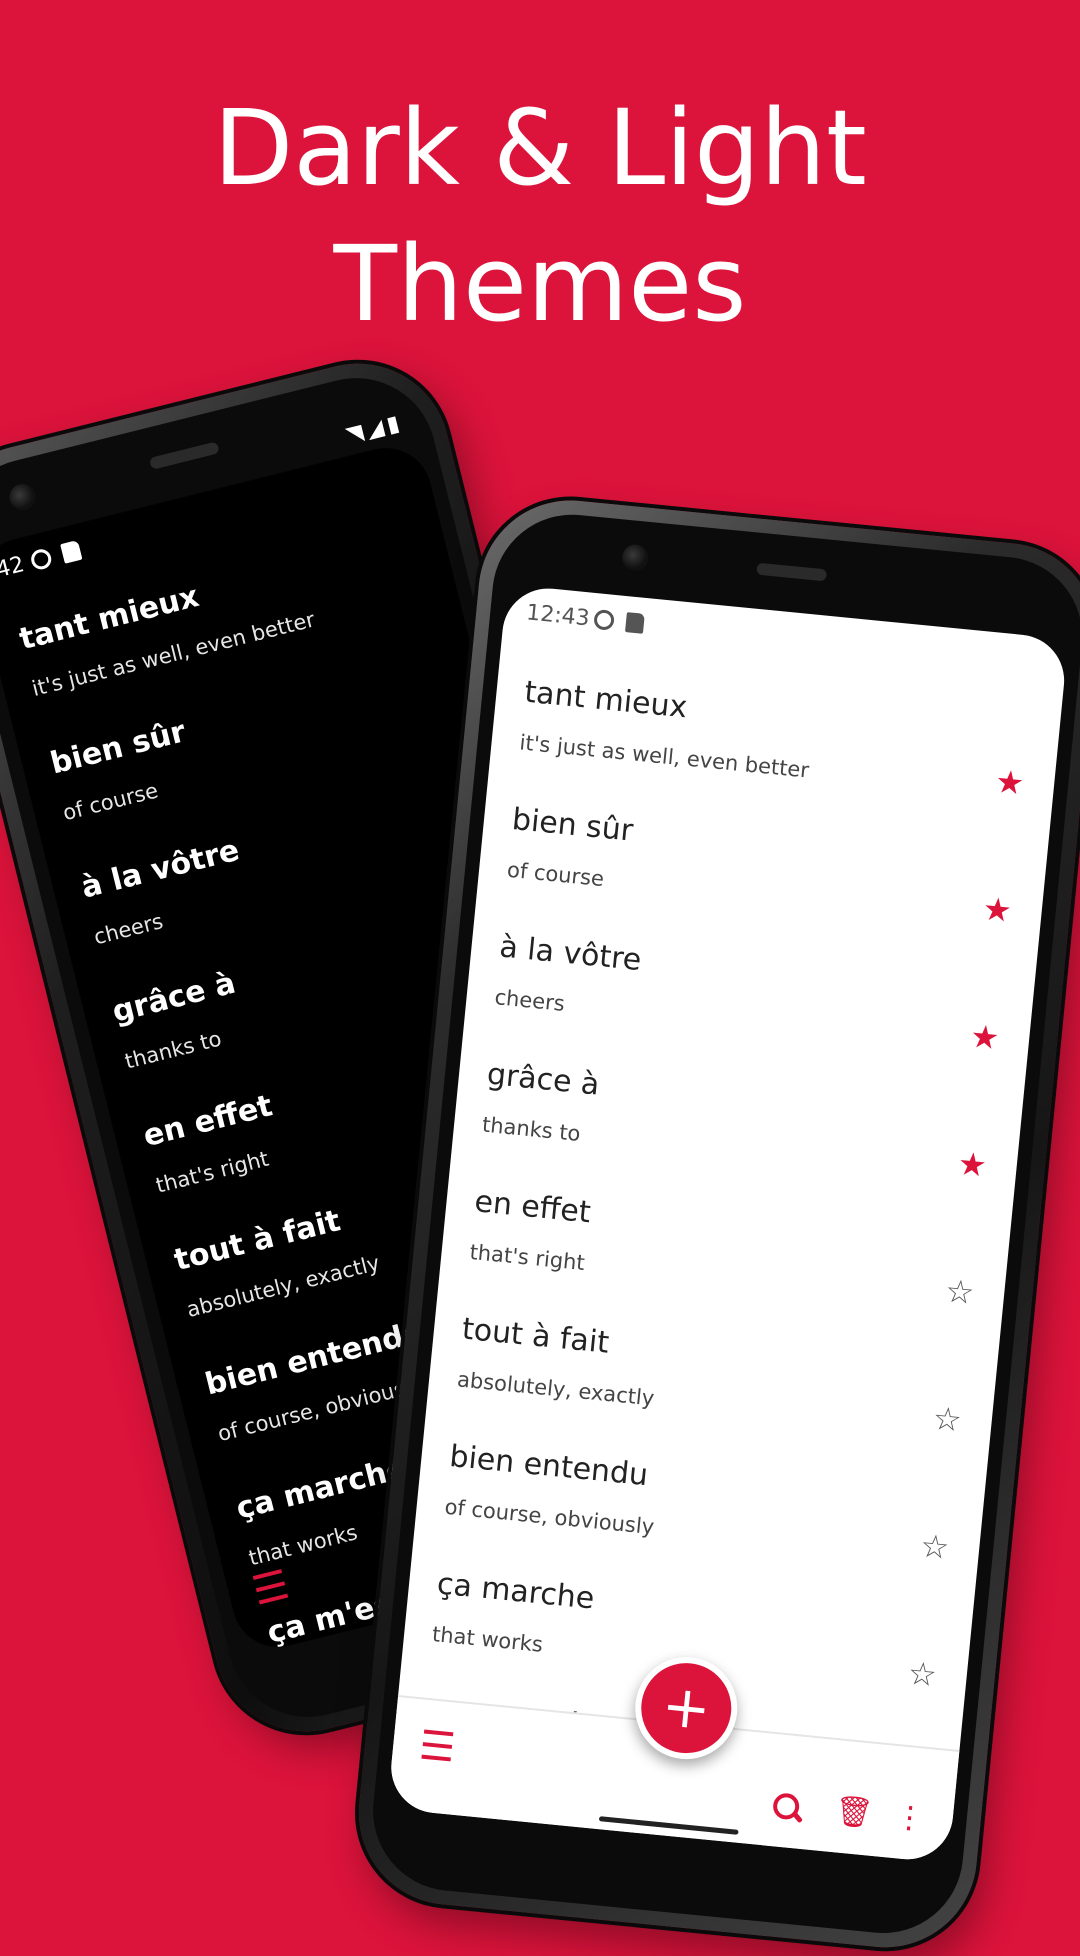 The width and height of the screenshot is (1080, 1956). I want to click on status-time: 42, so click(13, 568).